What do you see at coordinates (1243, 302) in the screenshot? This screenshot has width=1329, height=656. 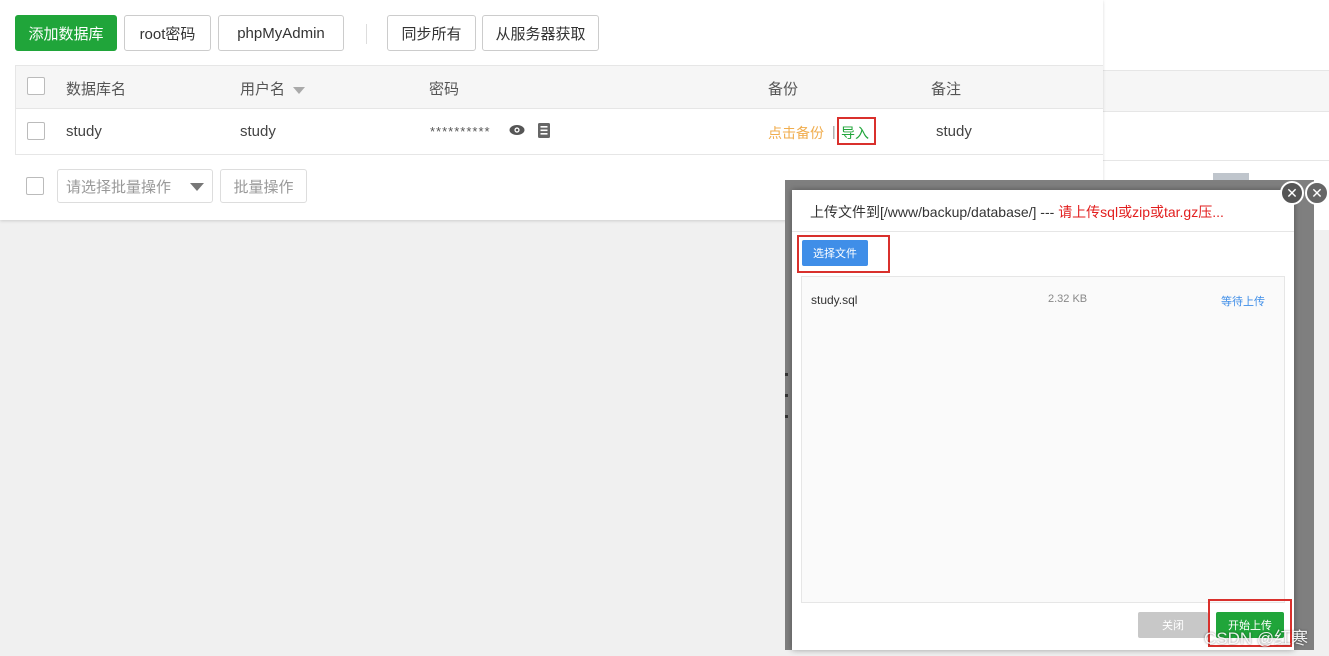 I see `file-status: 等待上传` at bounding box center [1243, 302].